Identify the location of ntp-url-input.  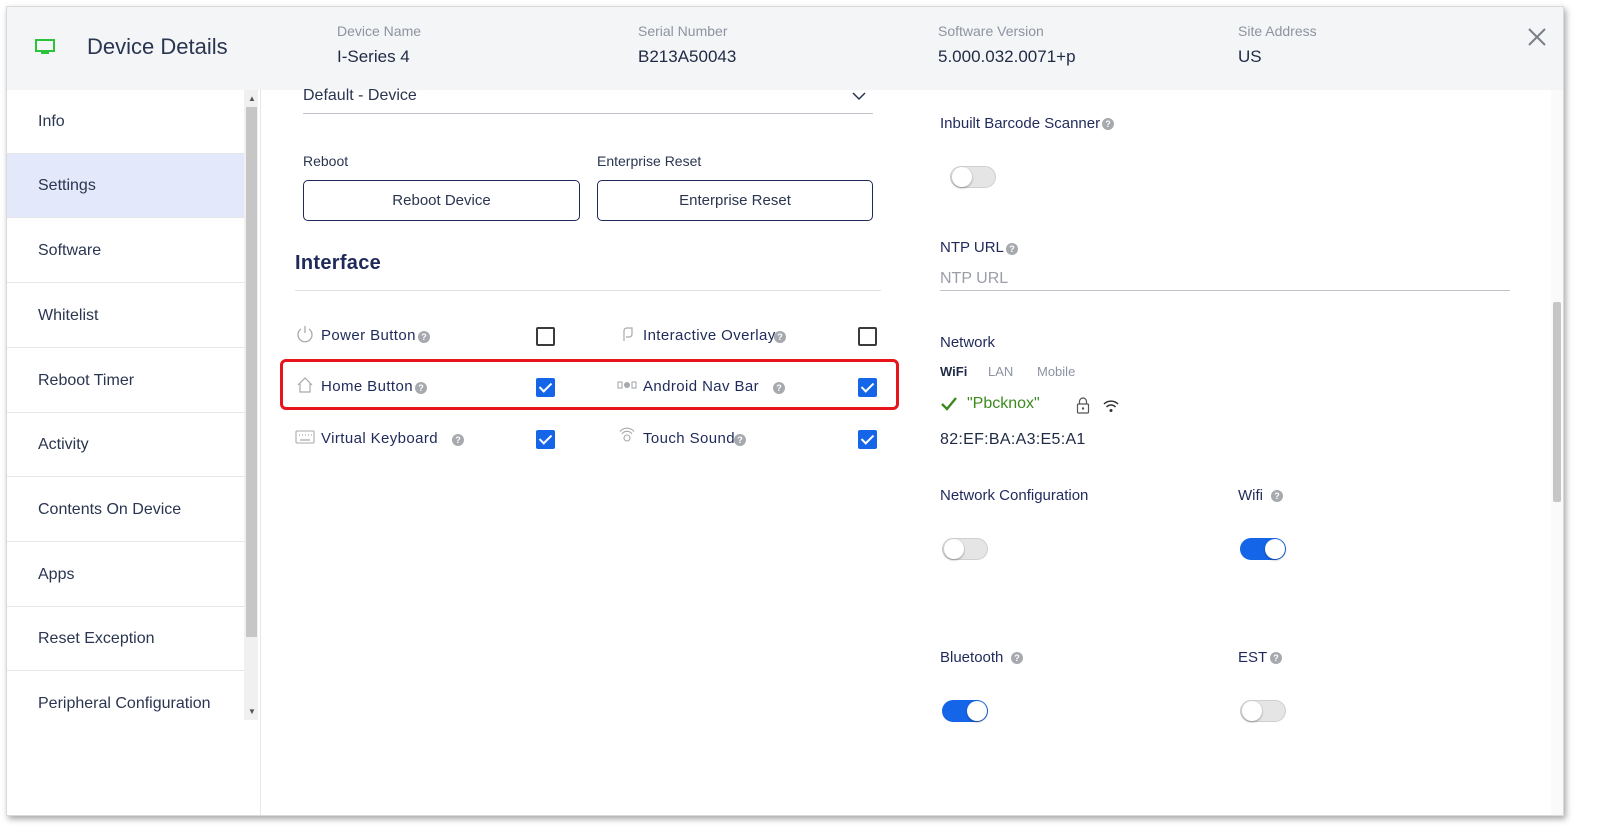
(1225, 279).